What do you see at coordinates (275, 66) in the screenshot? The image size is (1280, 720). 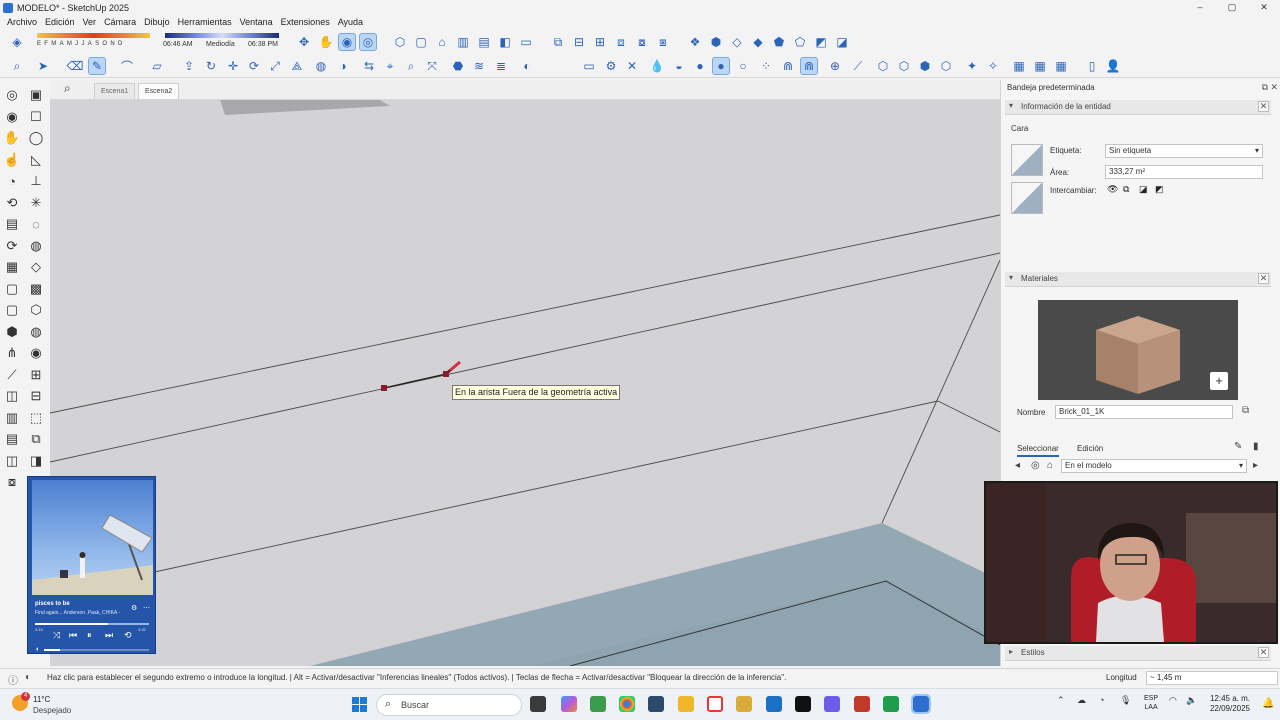 I see `scale-tool-icon: ⤢` at bounding box center [275, 66].